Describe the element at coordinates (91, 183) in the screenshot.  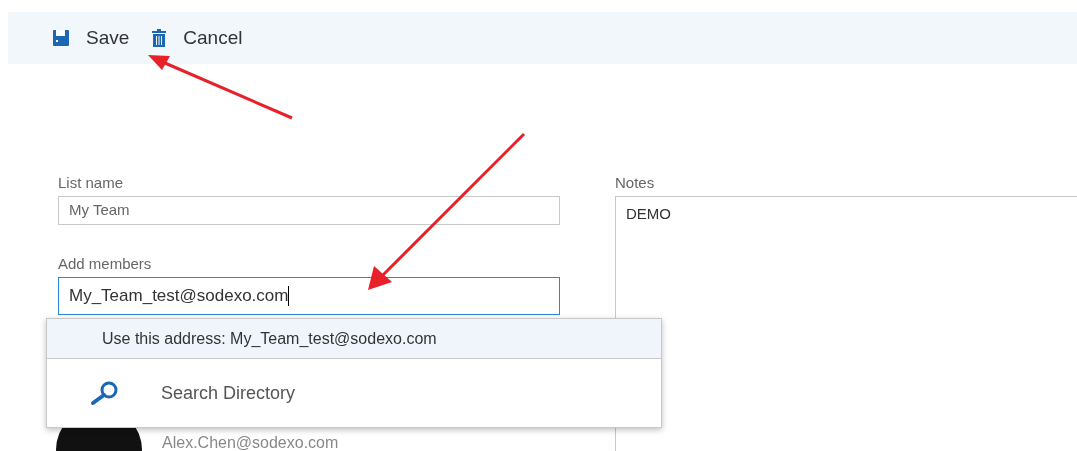
I see `field-label: List name` at that location.